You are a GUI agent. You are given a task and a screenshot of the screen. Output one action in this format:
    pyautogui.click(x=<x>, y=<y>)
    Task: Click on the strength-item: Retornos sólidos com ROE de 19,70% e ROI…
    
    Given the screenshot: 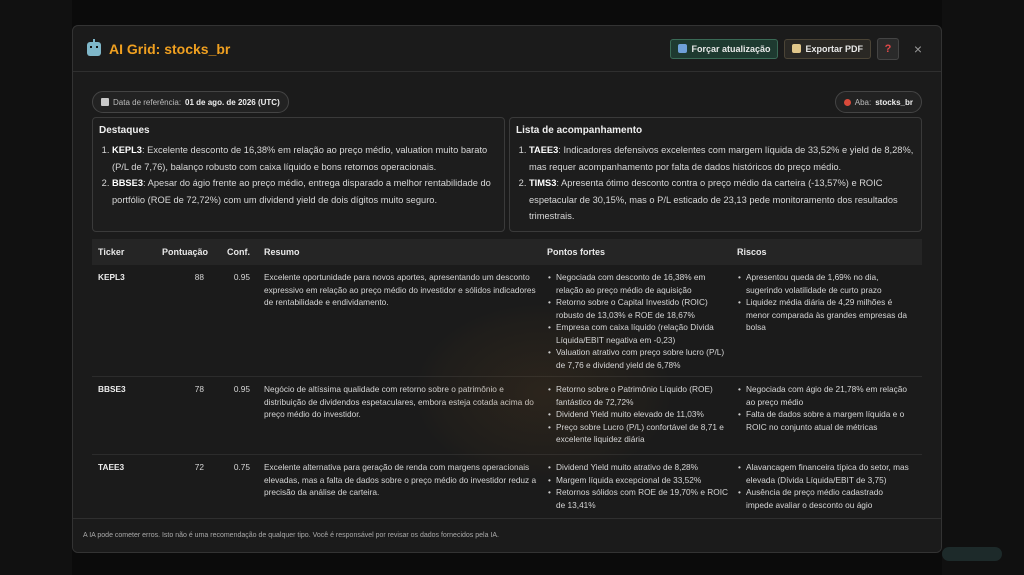 What is the action you would take?
    pyautogui.click(x=638, y=498)
    